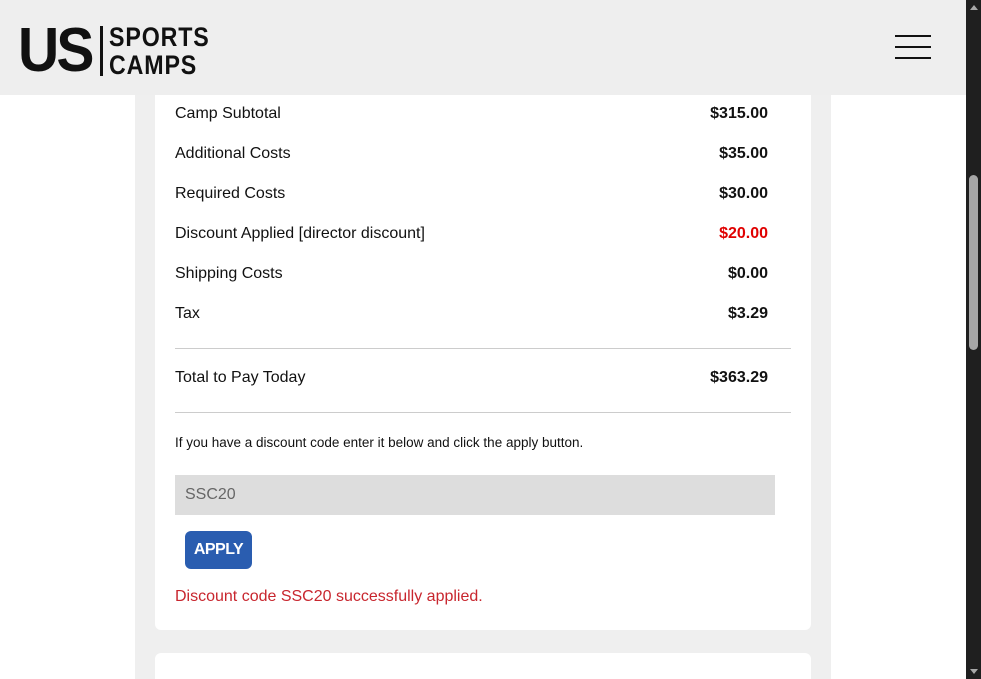  What do you see at coordinates (471, 195) in the screenshot?
I see `summary-row-required-costs: Required Costs $30.00` at bounding box center [471, 195].